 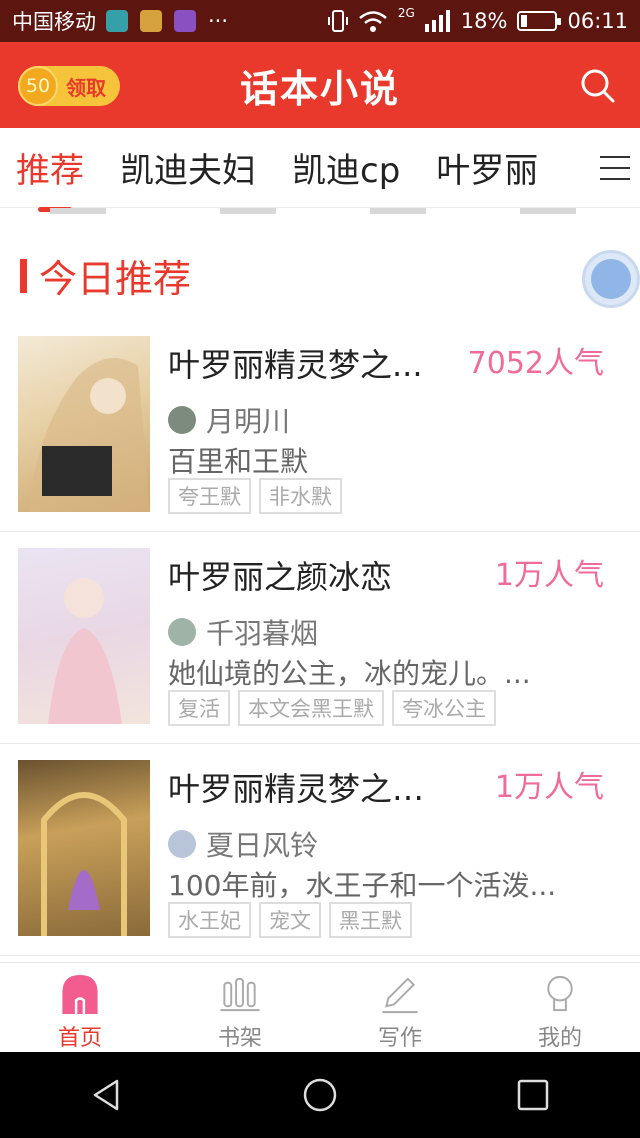 I want to click on nav-profile: 我的, so click(x=560, y=1007).